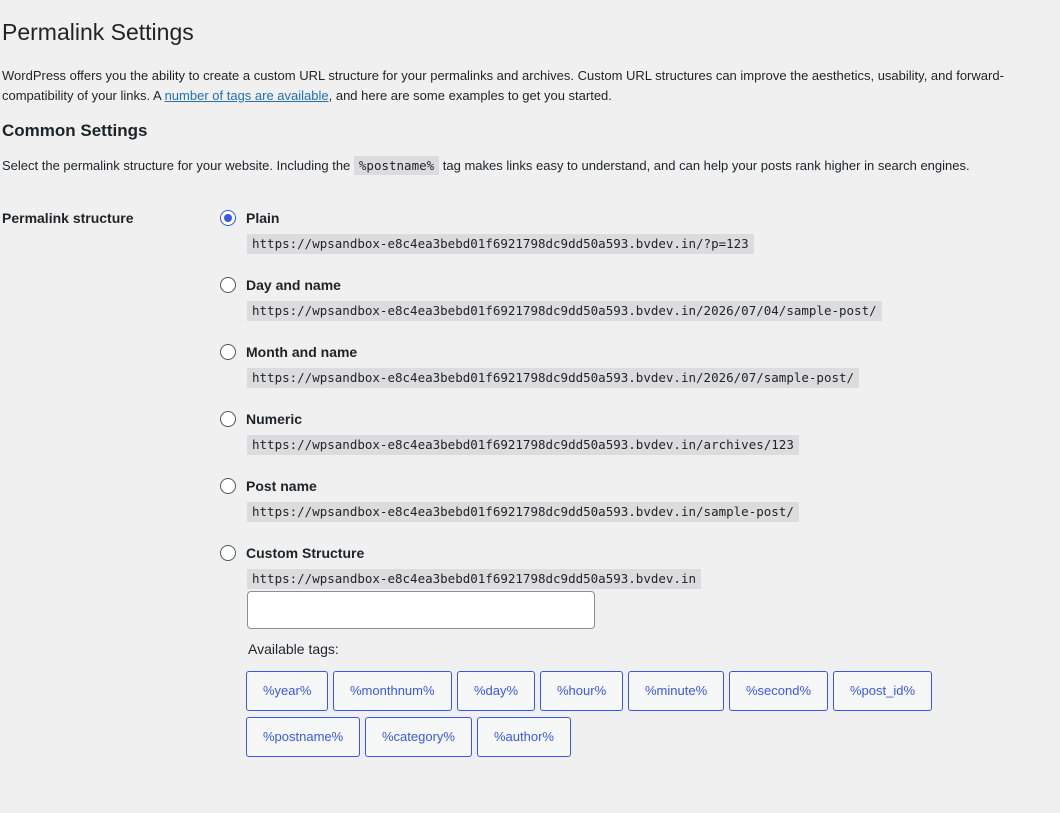 The height and width of the screenshot is (813, 1060). What do you see at coordinates (396, 165) in the screenshot?
I see `postname-code: %postname%` at bounding box center [396, 165].